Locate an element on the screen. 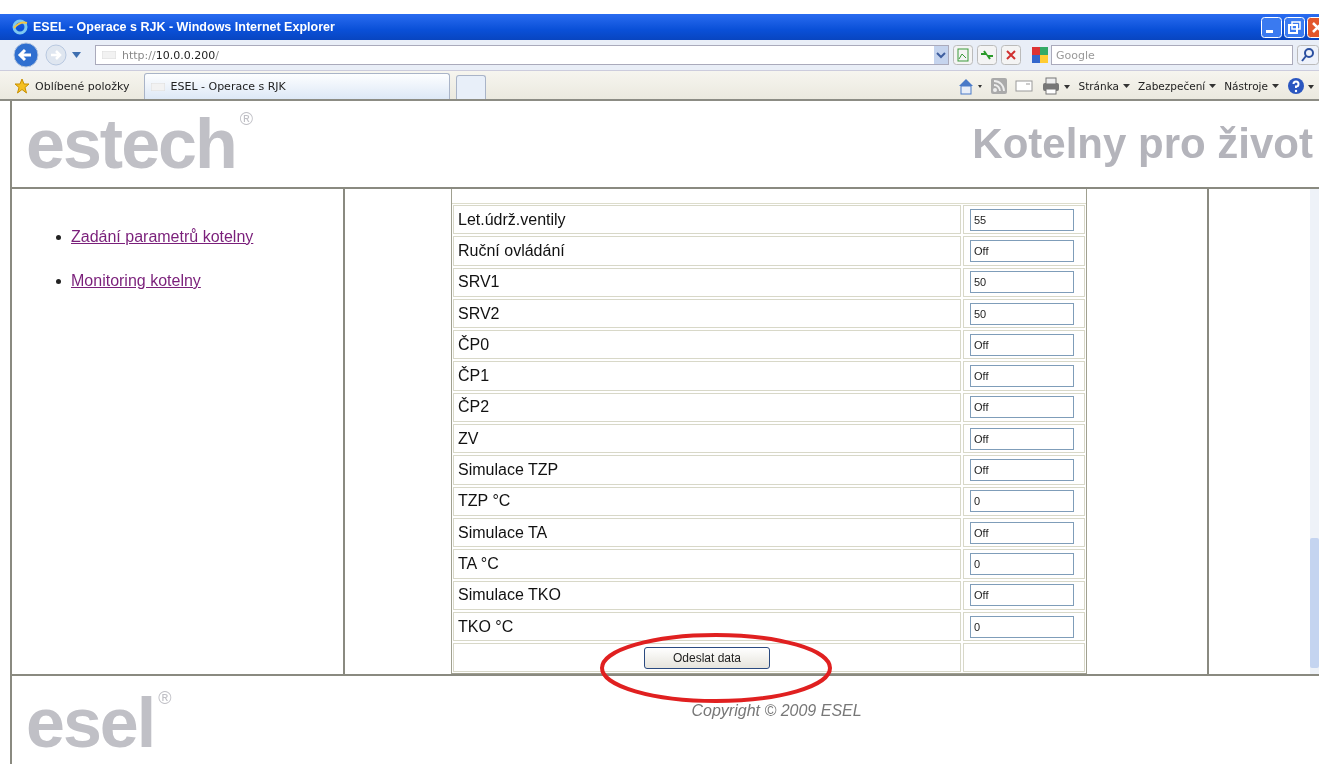  search-icon is located at coordinates (1308, 55).